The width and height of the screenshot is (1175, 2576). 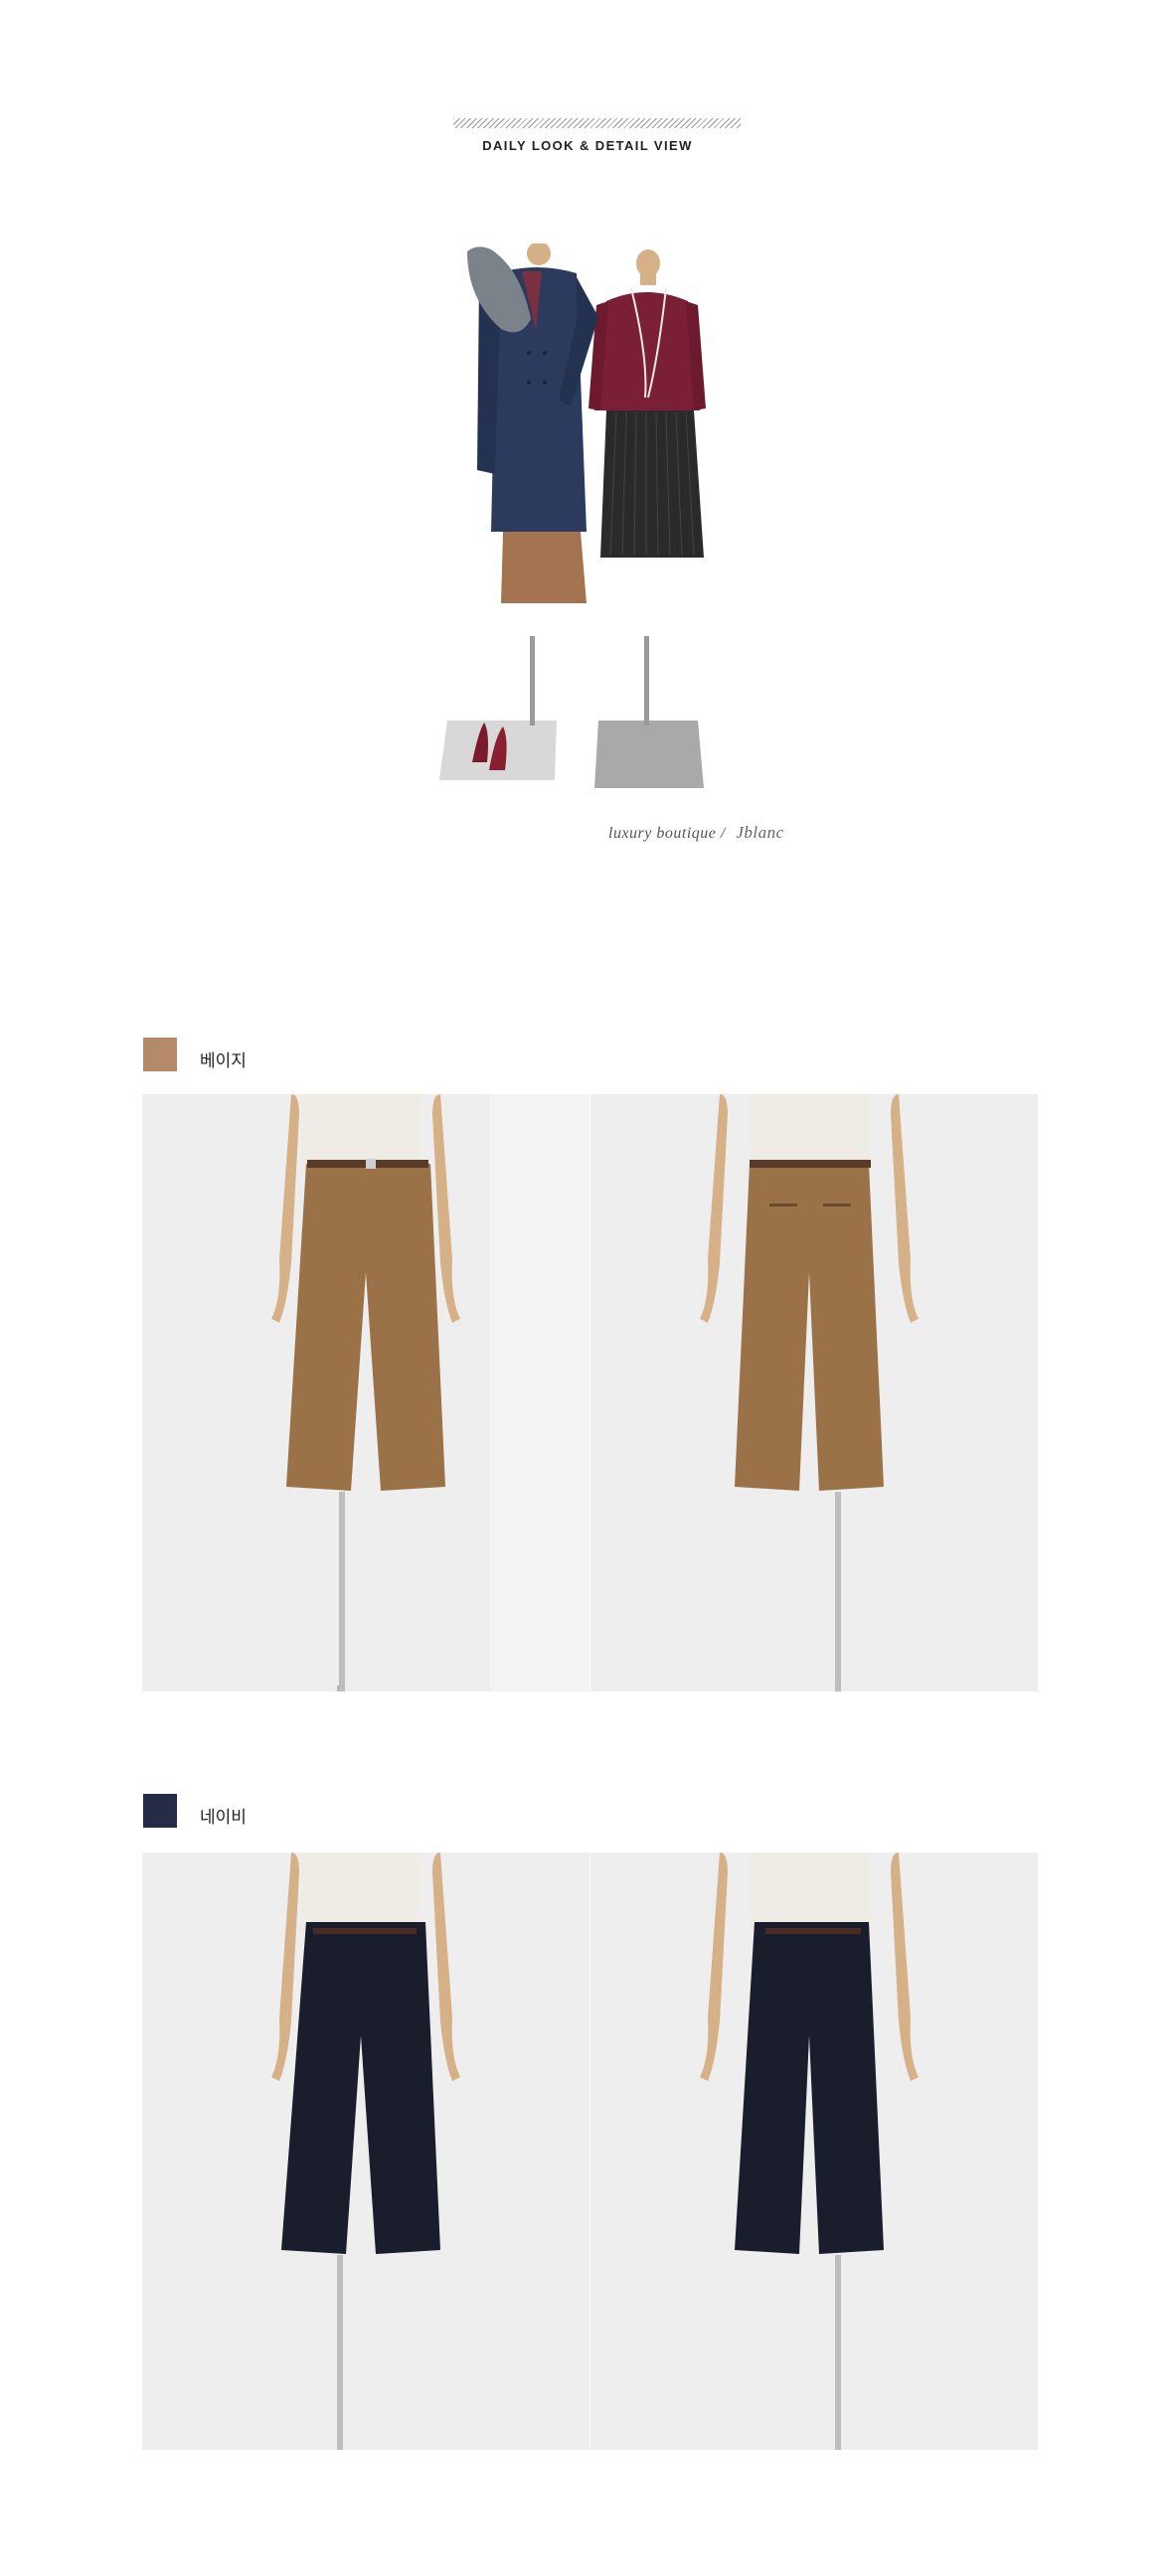 I want to click on section-title: DAILY LOOK & DETAIL VIEW, so click(x=587, y=145).